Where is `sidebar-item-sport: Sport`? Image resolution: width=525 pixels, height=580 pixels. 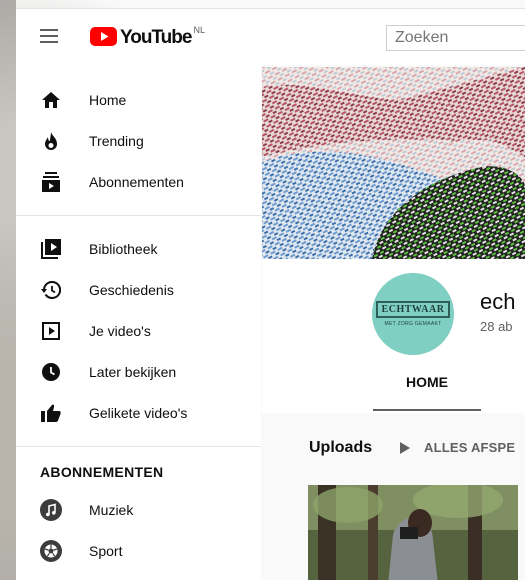
sidebar-item-sport: Sport is located at coordinates (138, 551).